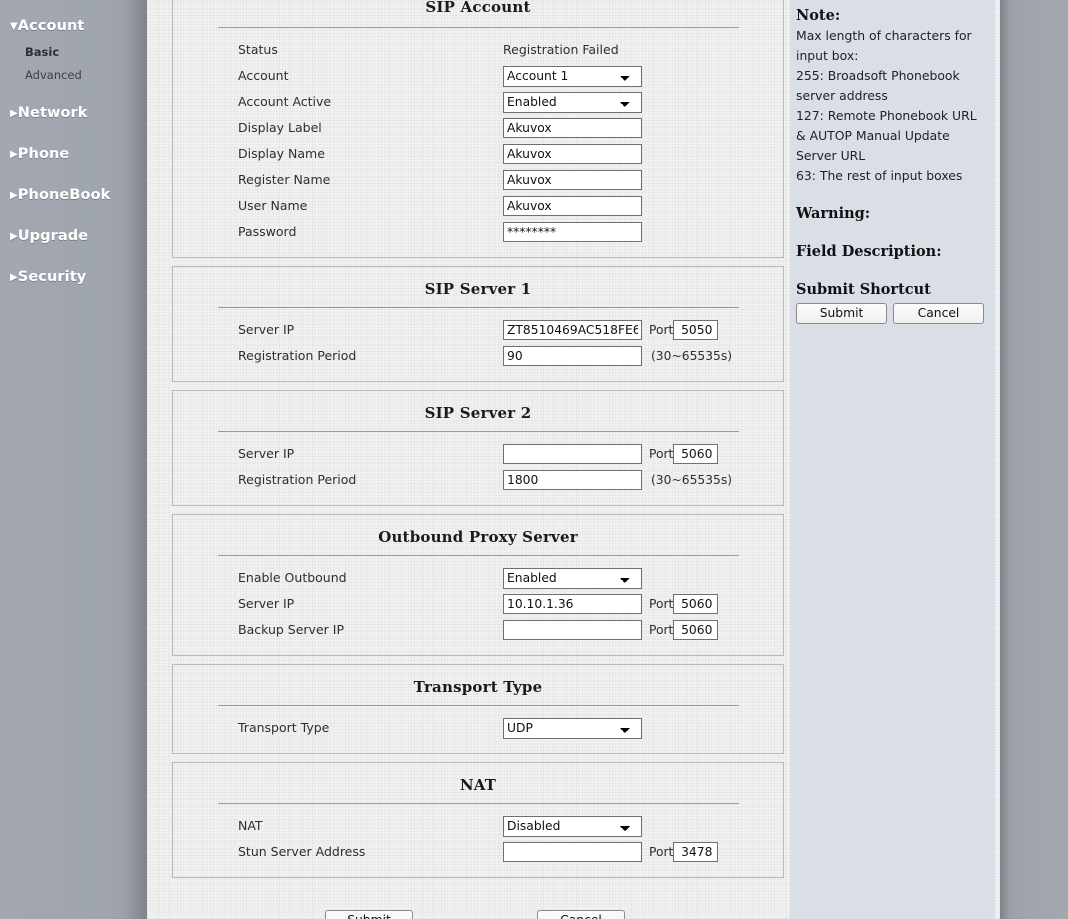 This screenshot has height=919, width=1068. I want to click on sidebar-item-security: ▶Security, so click(73, 277).